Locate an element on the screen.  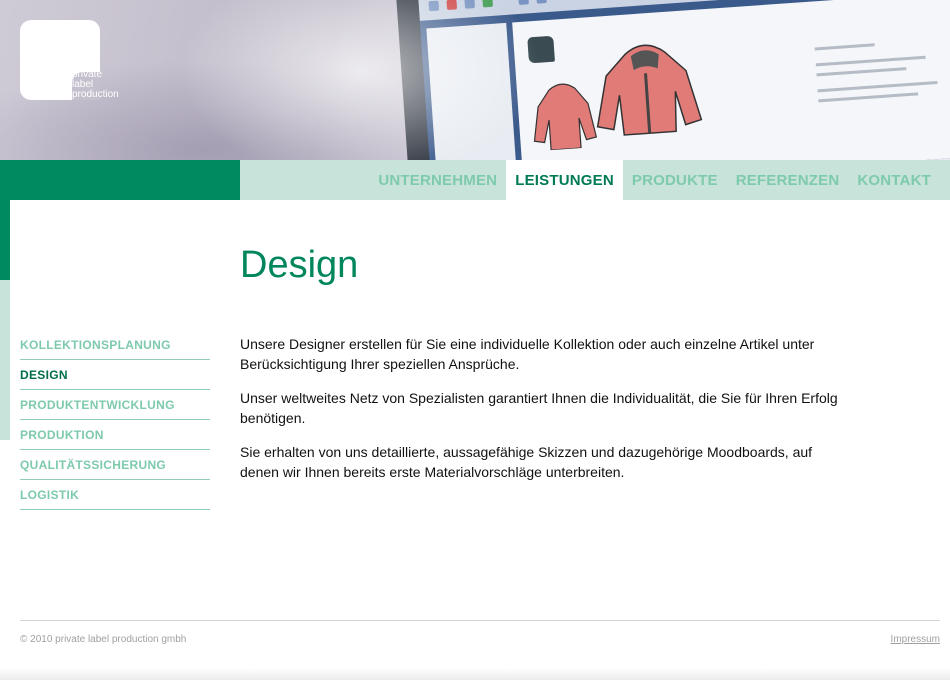
nav-green-block is located at coordinates (120, 180).